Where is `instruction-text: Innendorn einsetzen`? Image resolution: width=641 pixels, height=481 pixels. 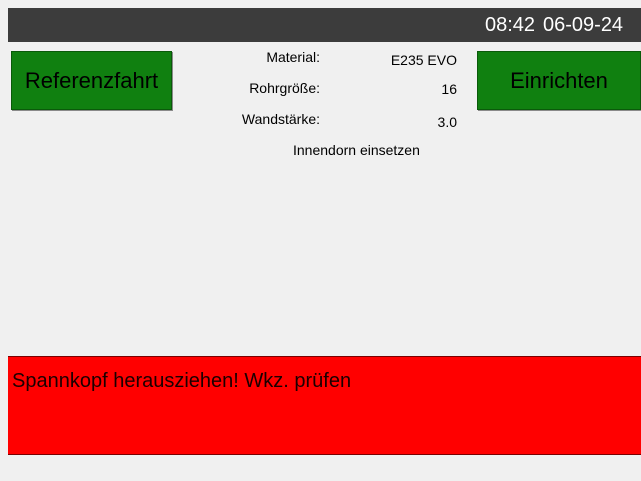
instruction-text: Innendorn einsetzen is located at coordinates (356, 150).